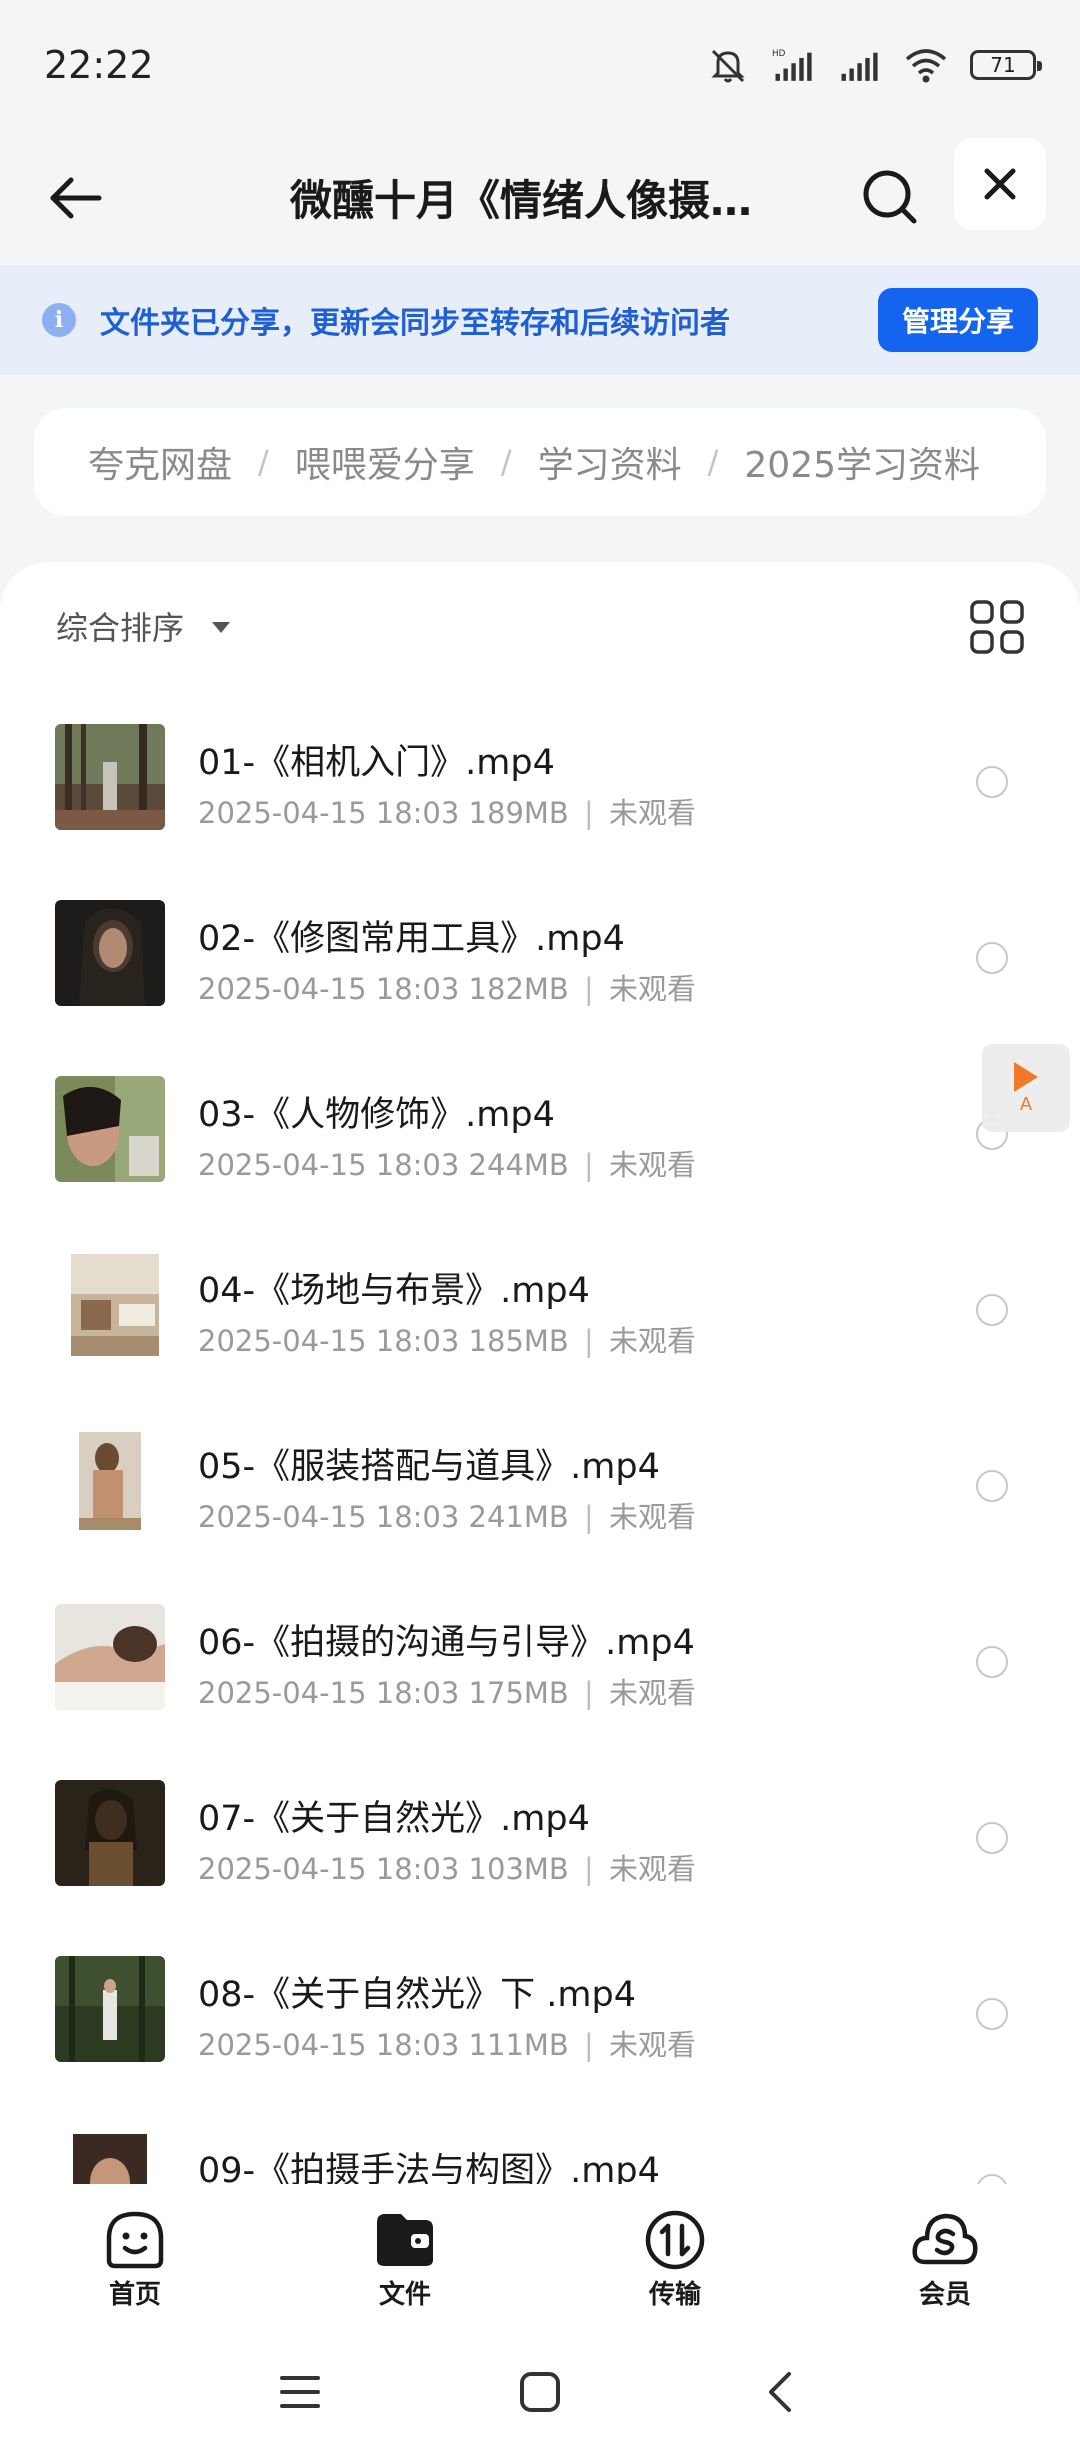 The image size is (1080, 2460). What do you see at coordinates (404, 2295) in the screenshot?
I see `nav-label-files: 文件` at bounding box center [404, 2295].